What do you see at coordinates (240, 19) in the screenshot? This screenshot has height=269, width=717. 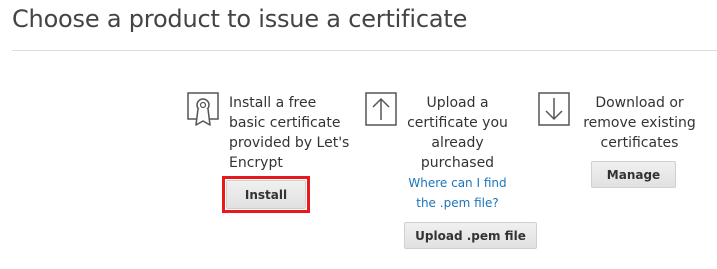 I see `page-title: Choose a product to issue a certificate` at bounding box center [240, 19].